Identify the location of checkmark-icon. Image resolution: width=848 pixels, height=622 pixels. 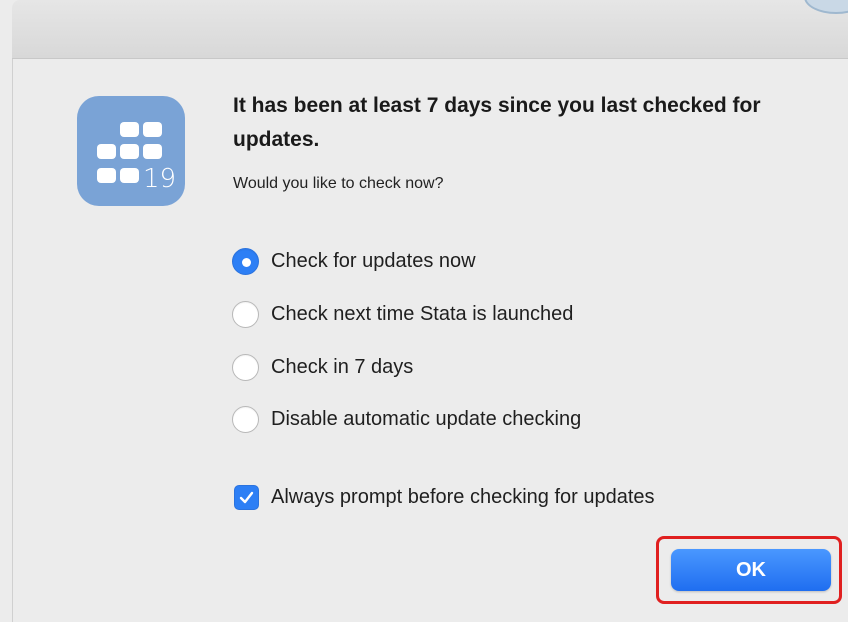
(246, 497).